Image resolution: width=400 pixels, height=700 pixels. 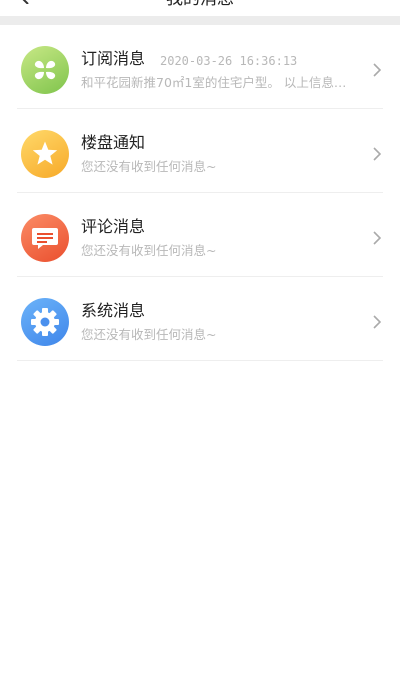 I want to click on page-title: 我的消息, so click(x=200, y=5).